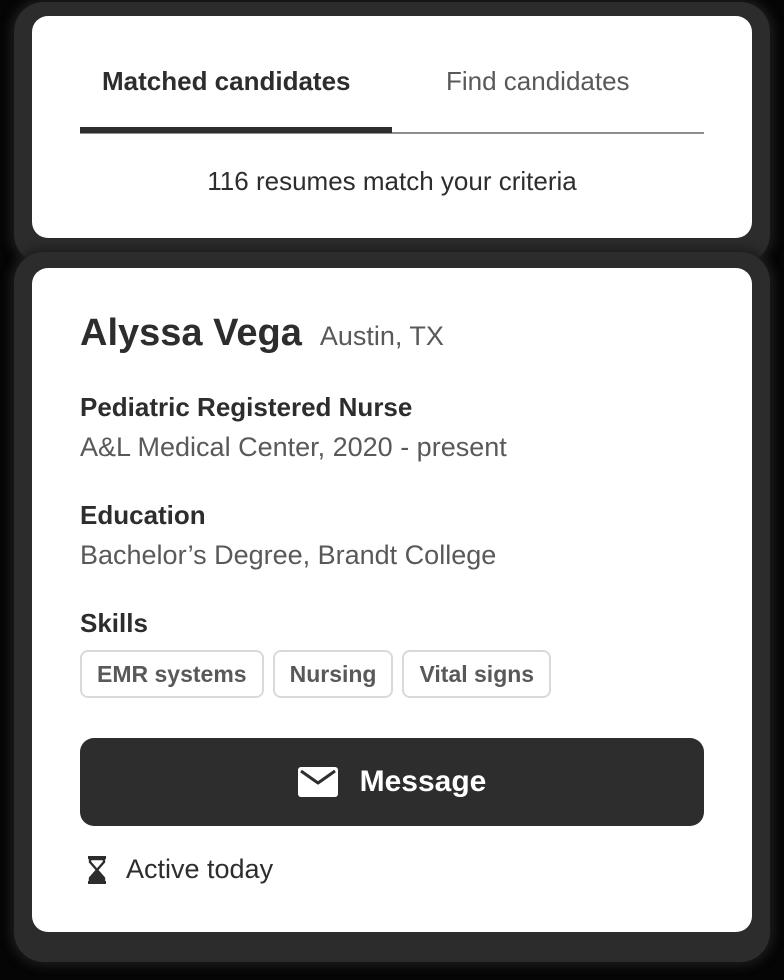 This screenshot has width=784, height=980. What do you see at coordinates (97, 869) in the screenshot?
I see `hourglass-icon` at bounding box center [97, 869].